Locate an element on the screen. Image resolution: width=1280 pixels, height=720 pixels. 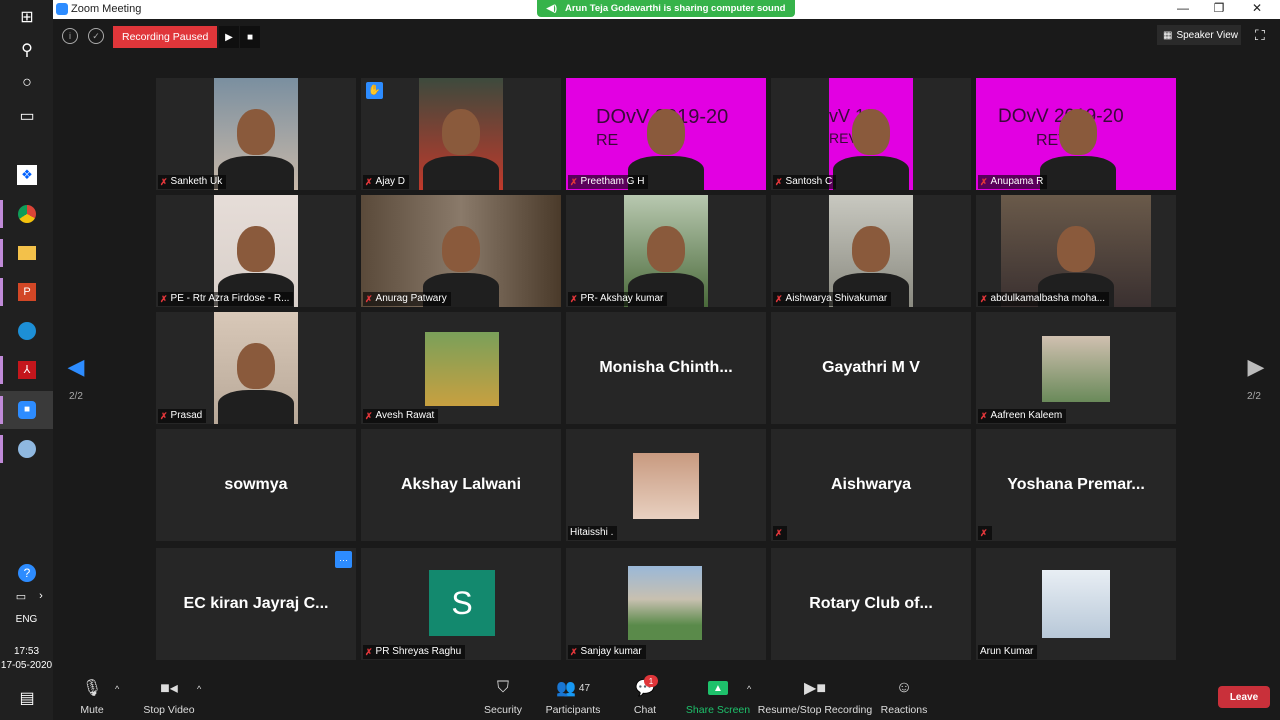
notification-icon: ▤ is located at coordinates (27, 698).